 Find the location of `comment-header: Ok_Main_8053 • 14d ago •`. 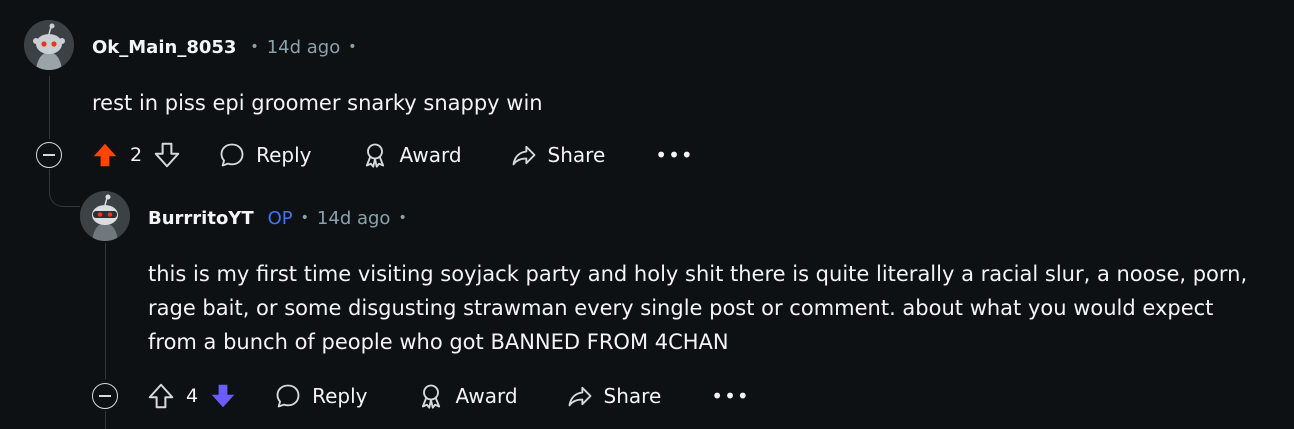

comment-header: Ok_Main_8053 • 14d ago • is located at coordinates (228, 47).